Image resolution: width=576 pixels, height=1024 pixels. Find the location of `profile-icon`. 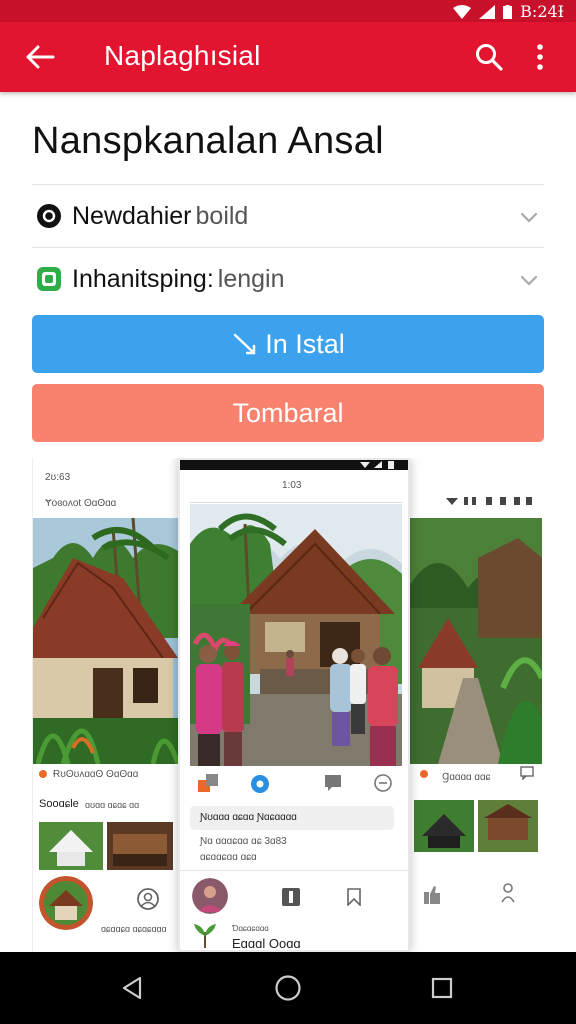

profile-icon is located at coordinates (148, 901).